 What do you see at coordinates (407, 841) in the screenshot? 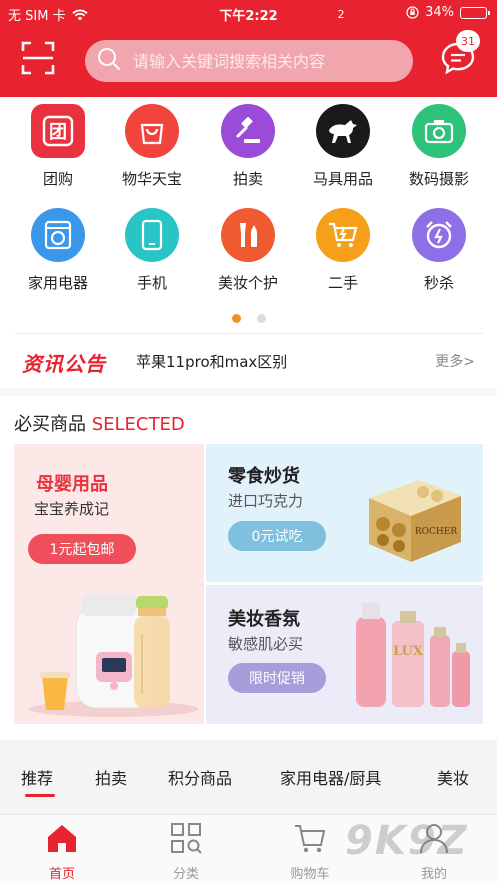
I see `watermark: 9K9Z` at bounding box center [407, 841].